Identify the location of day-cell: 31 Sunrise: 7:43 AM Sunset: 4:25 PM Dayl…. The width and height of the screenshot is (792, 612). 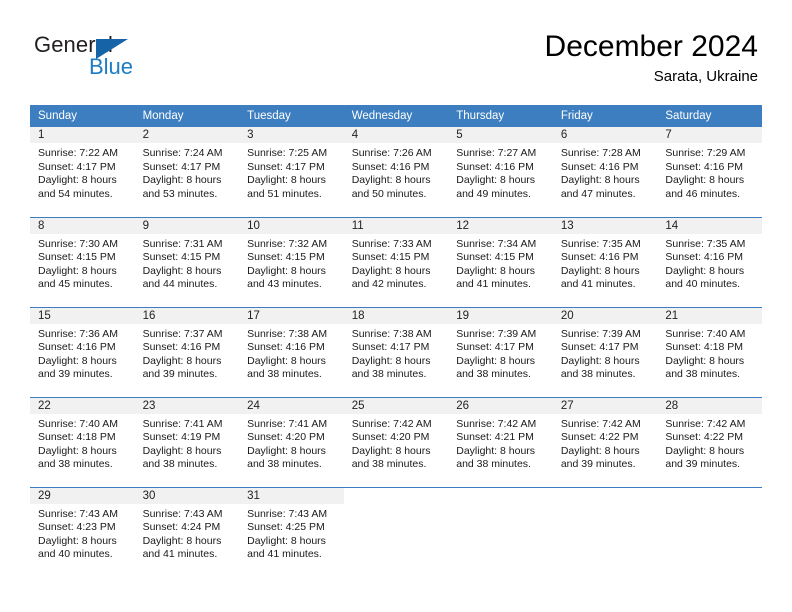
(291, 531).